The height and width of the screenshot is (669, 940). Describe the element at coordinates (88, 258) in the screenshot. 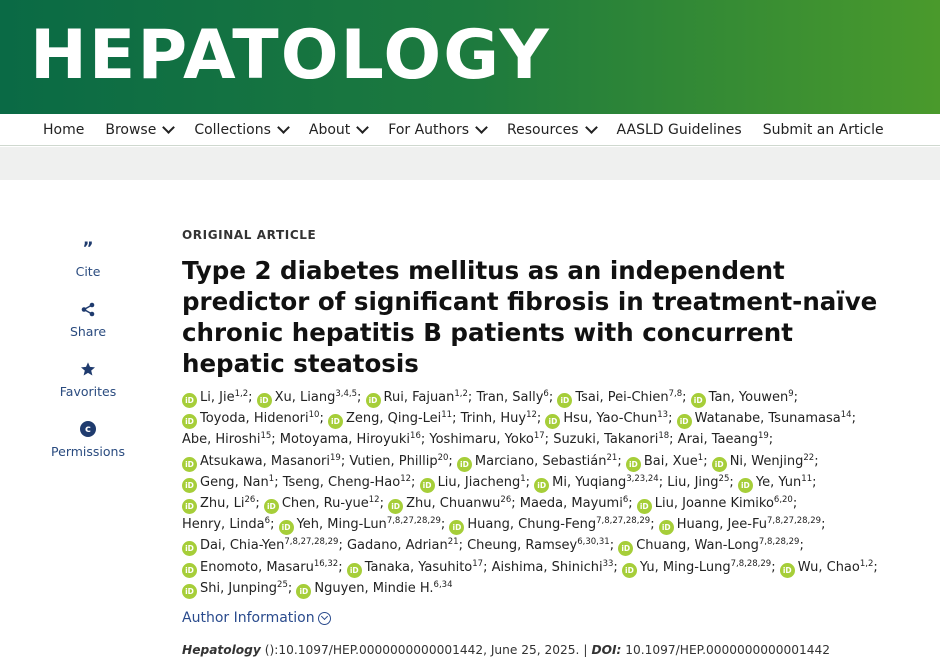

I see `cite-button: ” Cite` at that location.